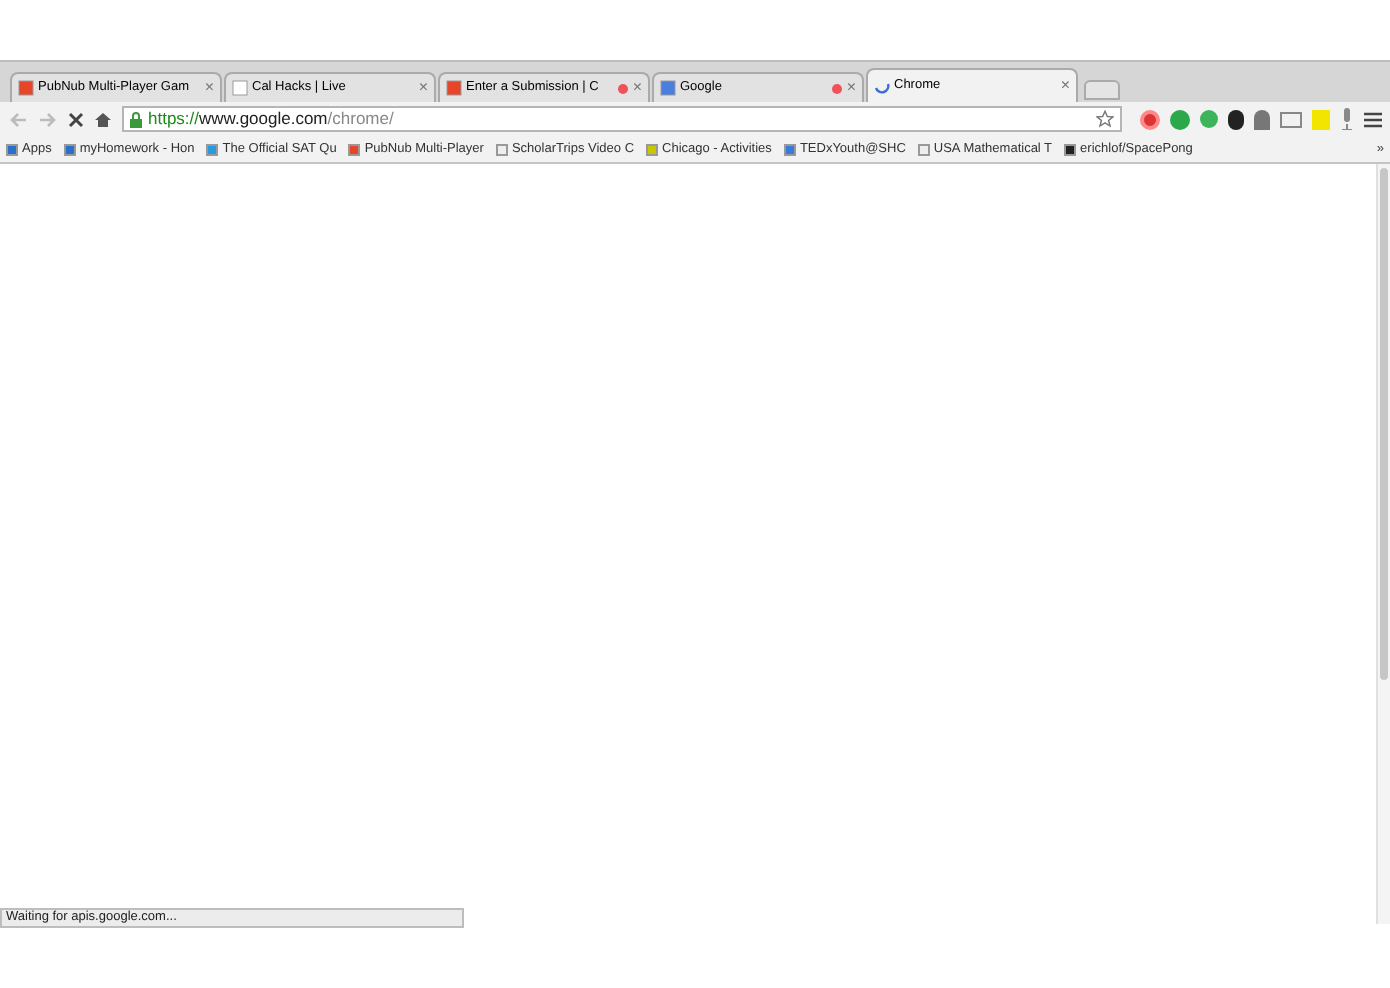  Describe the element at coordinates (1291, 119) in the screenshot. I see `cast-icon` at that location.